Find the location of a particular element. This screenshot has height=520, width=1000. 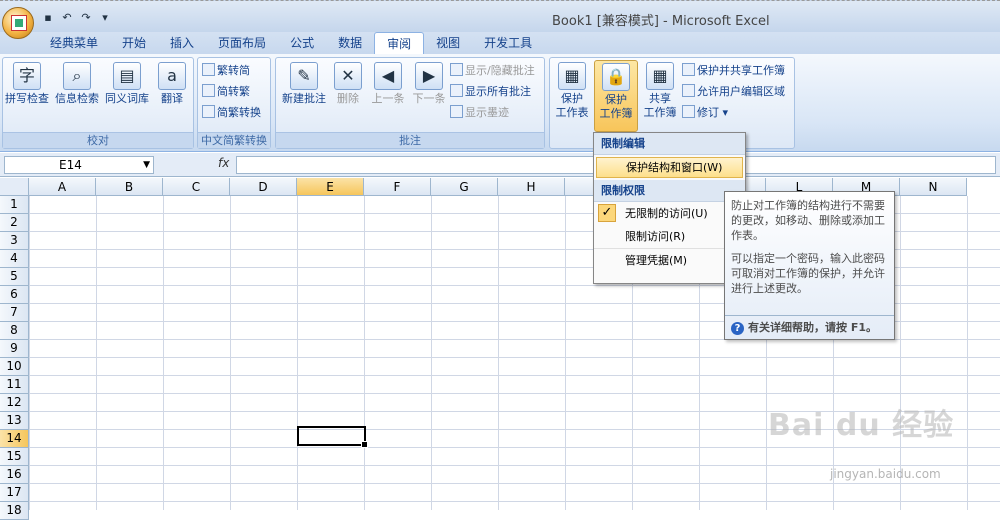

spelling-button: 字拼写检查 is located at coordinates (27, 83).